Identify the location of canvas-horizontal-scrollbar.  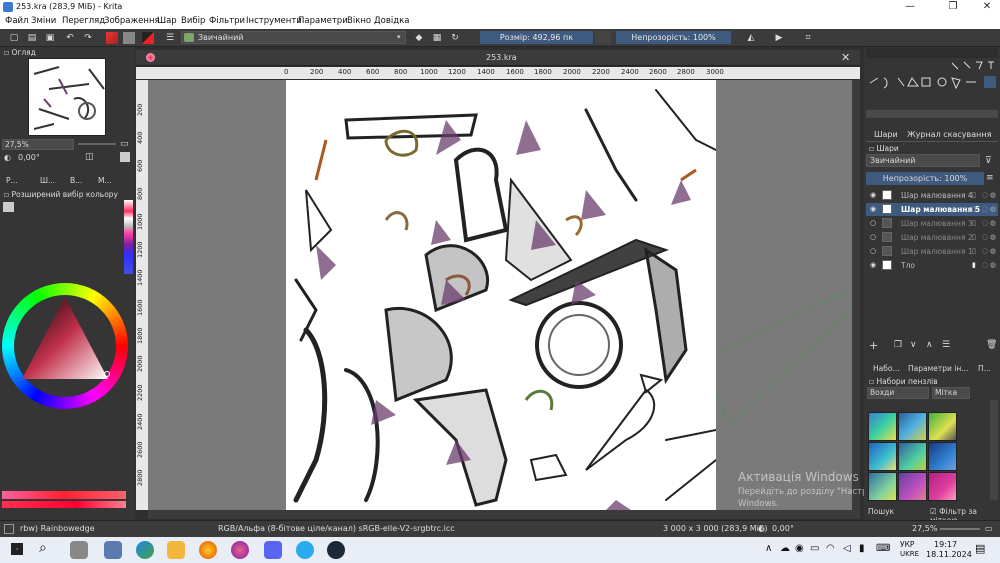
(504, 514).